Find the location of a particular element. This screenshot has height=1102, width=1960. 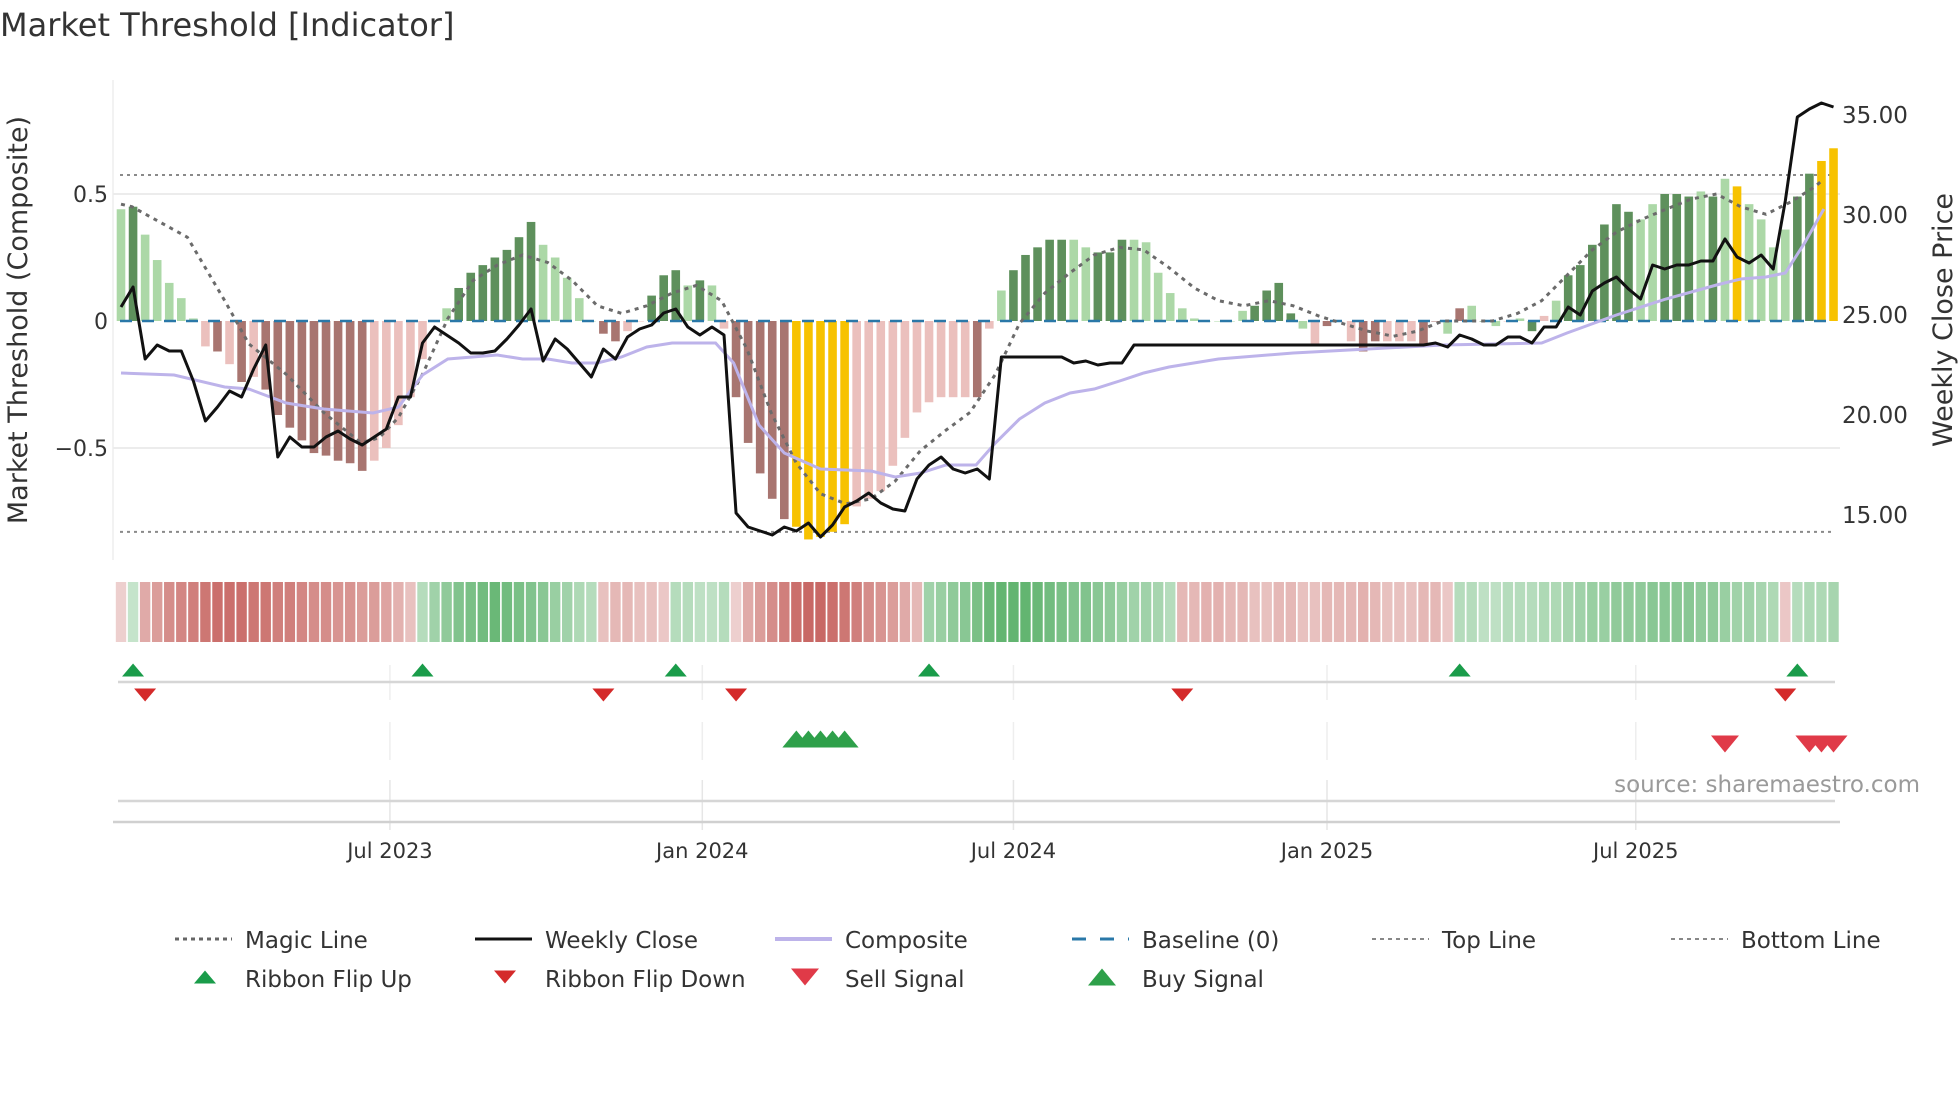

legend-label: Buy Signal is located at coordinates (1203, 980).